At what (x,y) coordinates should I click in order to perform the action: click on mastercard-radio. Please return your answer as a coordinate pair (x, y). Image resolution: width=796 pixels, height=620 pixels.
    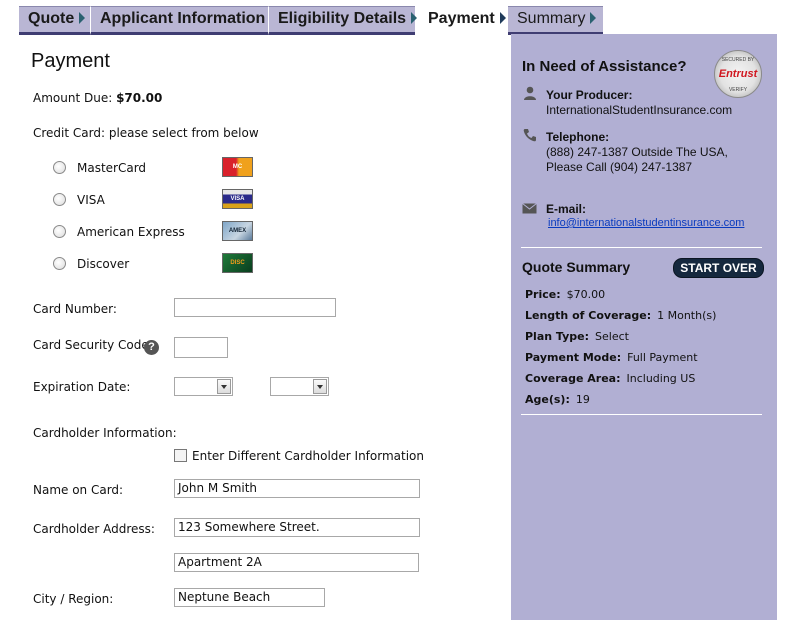
    Looking at the image, I should click on (59, 167).